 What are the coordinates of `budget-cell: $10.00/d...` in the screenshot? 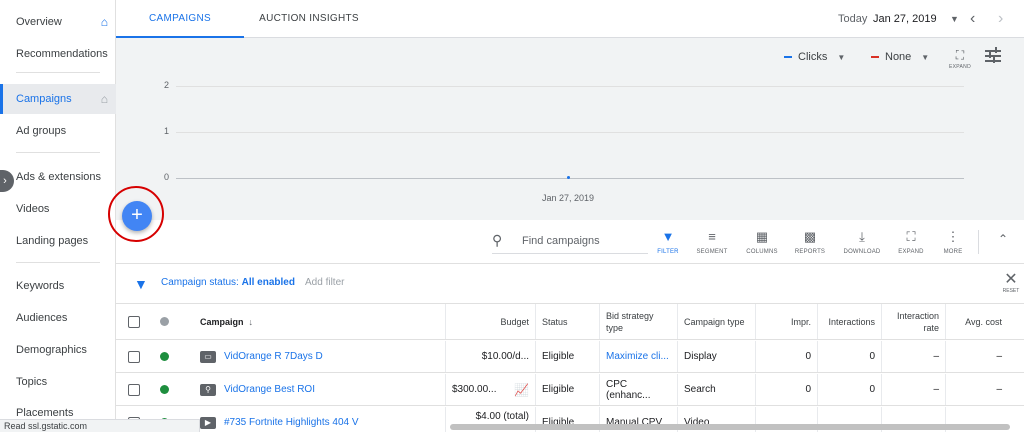 It's located at (491, 356).